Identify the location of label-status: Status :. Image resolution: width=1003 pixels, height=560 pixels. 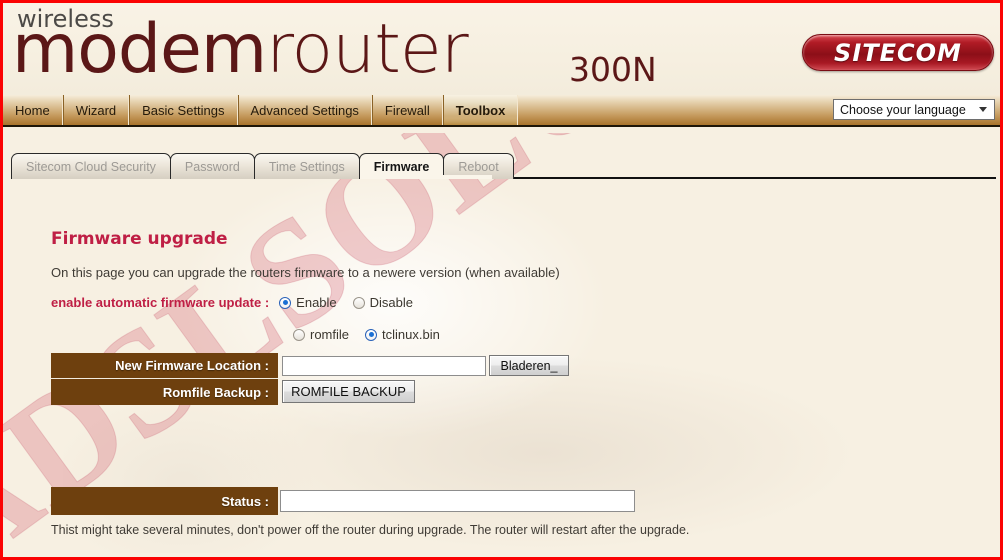
(164, 501).